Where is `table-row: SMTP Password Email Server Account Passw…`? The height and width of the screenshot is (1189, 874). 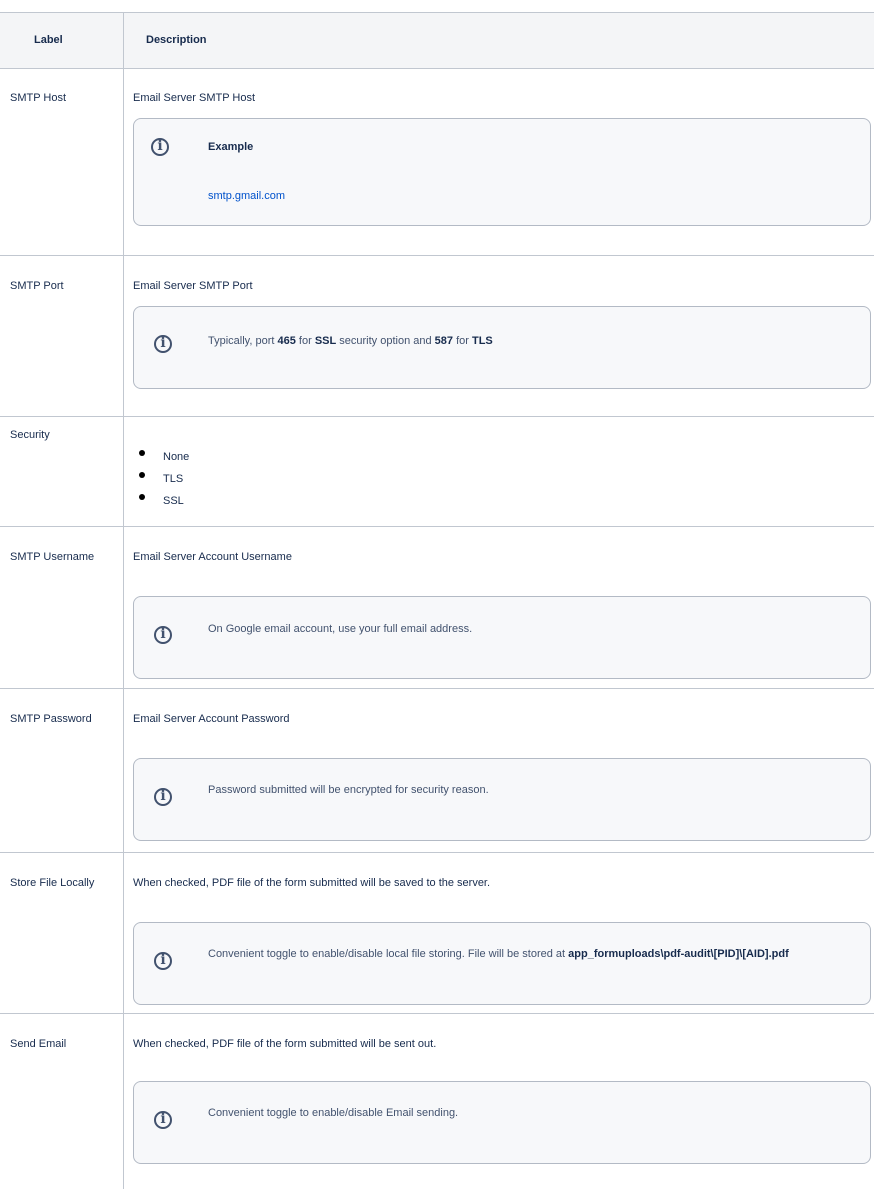 table-row: SMTP Password Email Server Account Passw… is located at coordinates (437, 771).